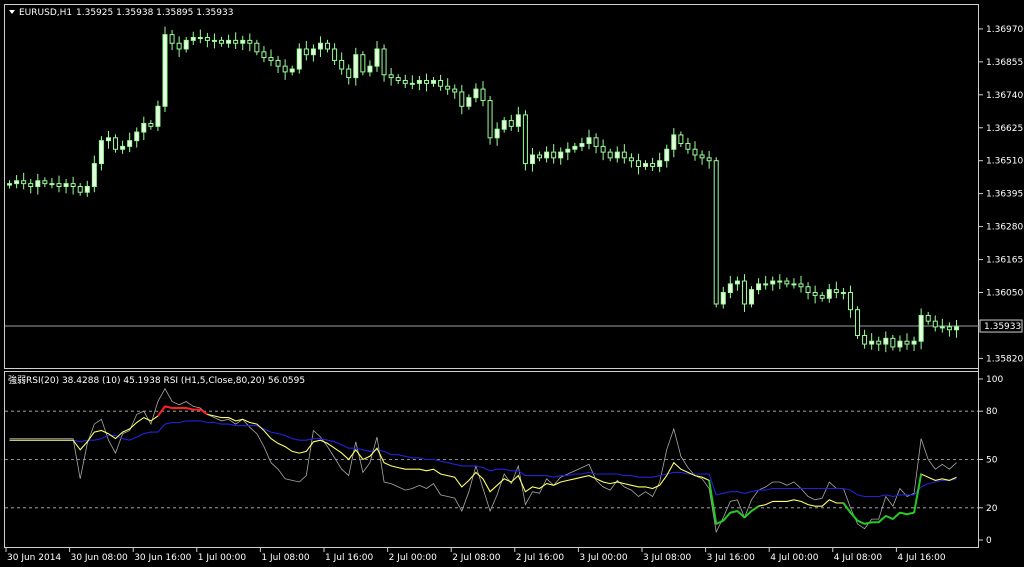 The image size is (1024, 567). Describe the element at coordinates (285, 558) in the screenshot. I see `time-tick-label: 1 Jul 08:00` at that location.